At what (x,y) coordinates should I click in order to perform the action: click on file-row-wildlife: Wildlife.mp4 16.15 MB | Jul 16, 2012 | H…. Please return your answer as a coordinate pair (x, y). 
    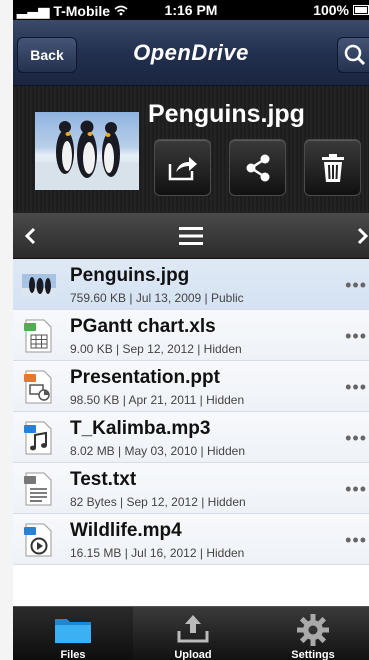
    Looking at the image, I should click on (191, 539).